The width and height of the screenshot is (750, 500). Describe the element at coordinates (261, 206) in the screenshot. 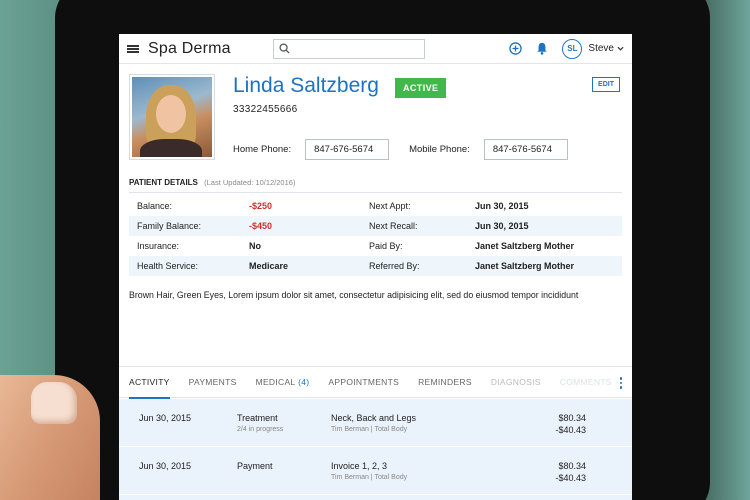

I see `detail-value: -$250` at that location.